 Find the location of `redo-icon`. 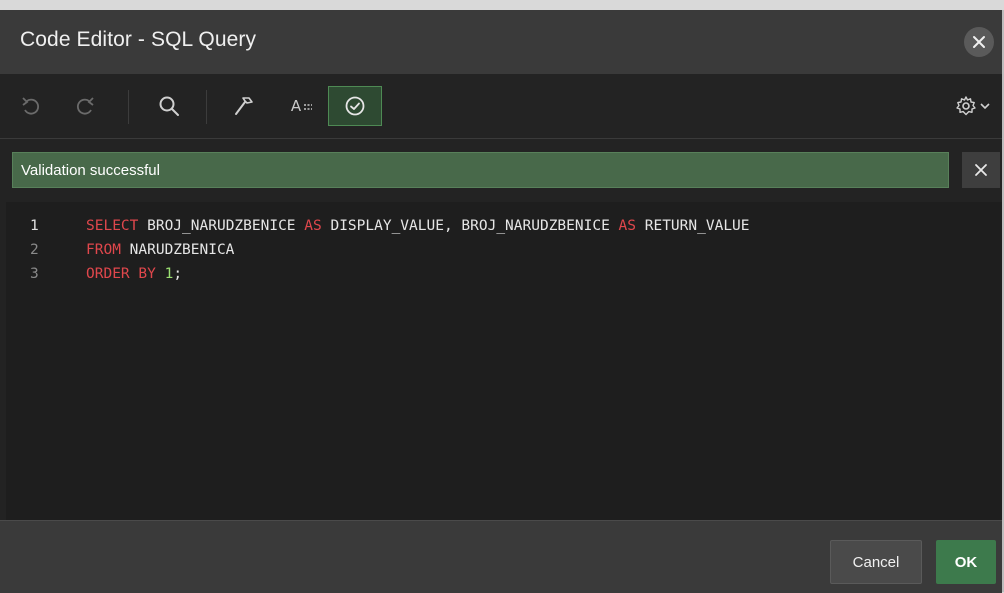

redo-icon is located at coordinates (85, 106).